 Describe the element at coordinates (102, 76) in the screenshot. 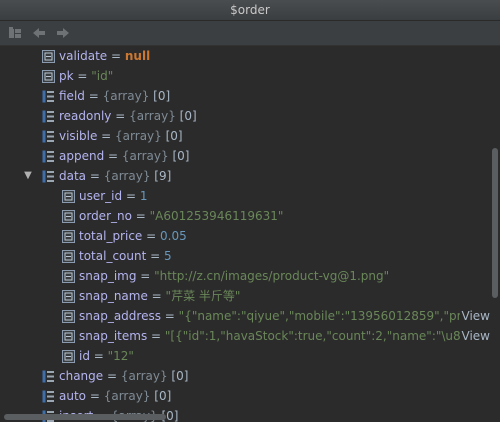

I see `variable-value: "id"` at that location.